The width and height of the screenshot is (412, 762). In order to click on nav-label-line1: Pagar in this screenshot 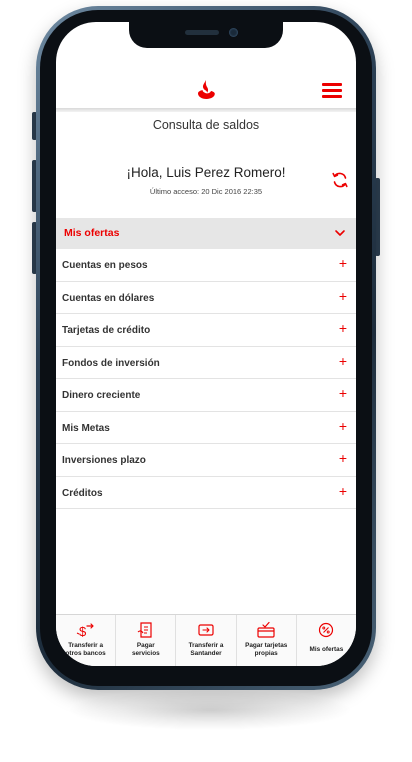, I will do `click(145, 645)`.